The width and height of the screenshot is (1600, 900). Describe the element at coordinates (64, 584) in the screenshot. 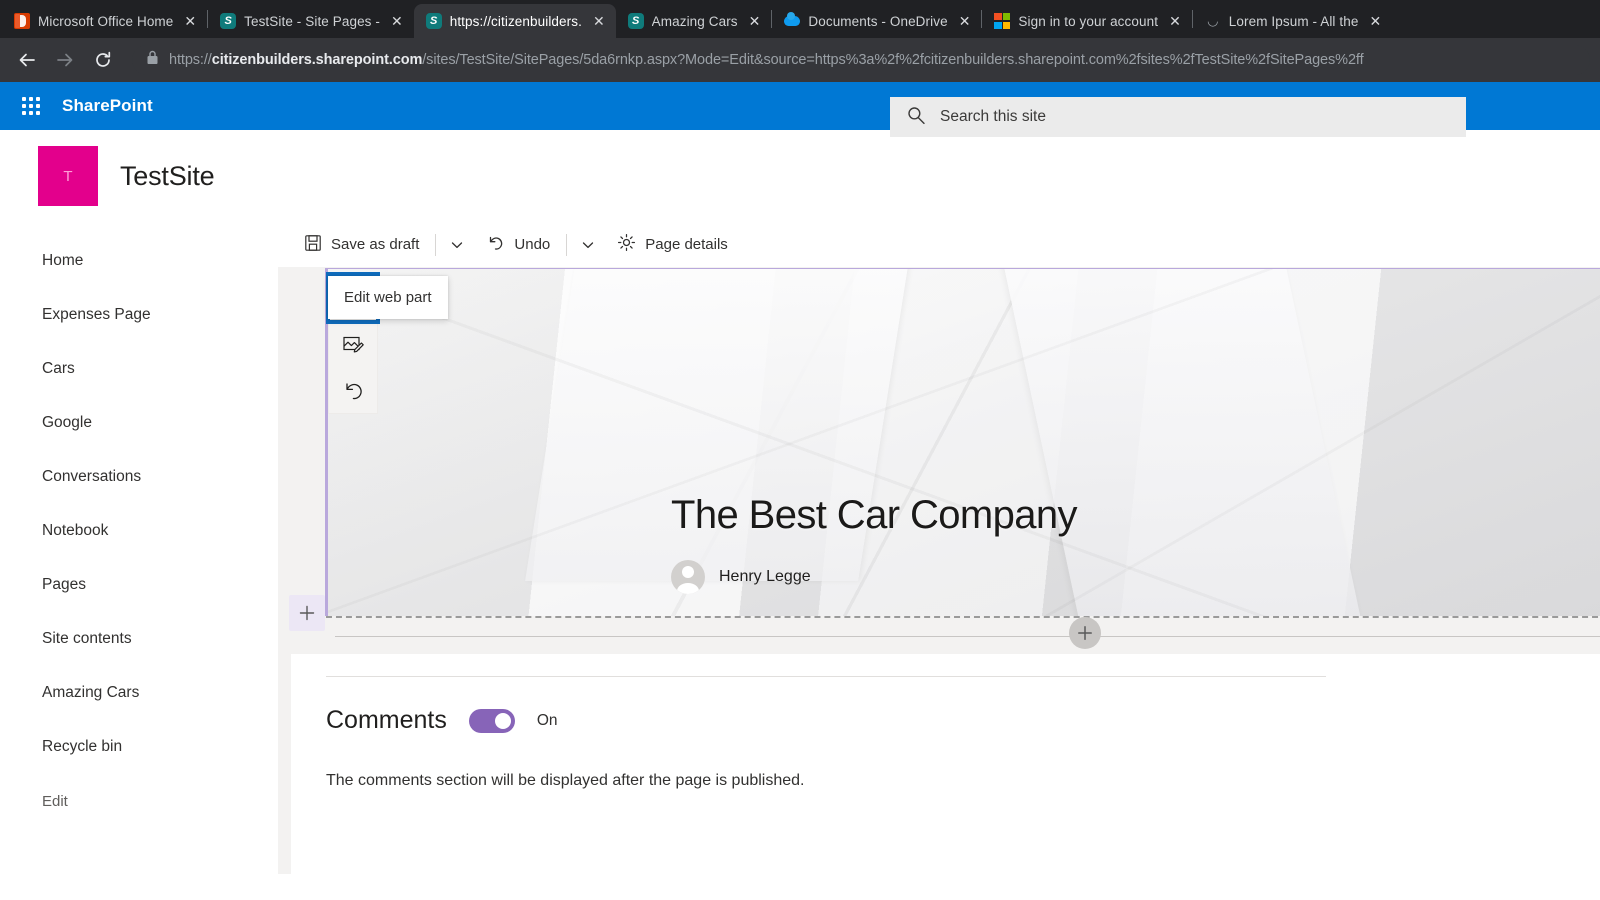

I see `sidebar-item-label: Pages` at that location.